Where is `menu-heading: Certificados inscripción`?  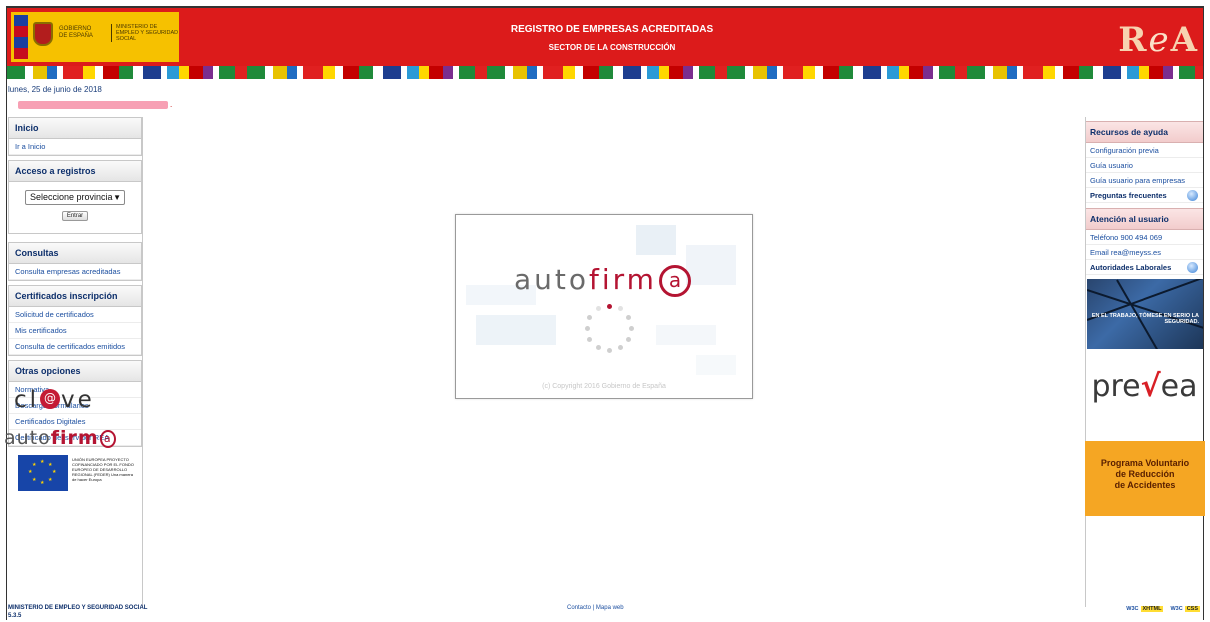 menu-heading: Certificados inscripción is located at coordinates (75, 296).